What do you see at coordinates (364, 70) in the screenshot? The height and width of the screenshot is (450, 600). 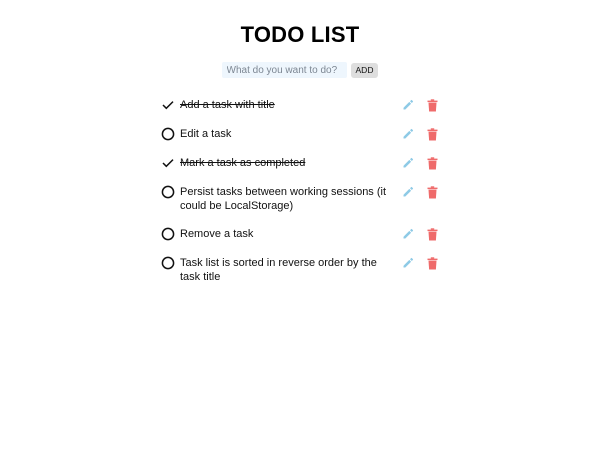 I see `add-task-button: ADD` at bounding box center [364, 70].